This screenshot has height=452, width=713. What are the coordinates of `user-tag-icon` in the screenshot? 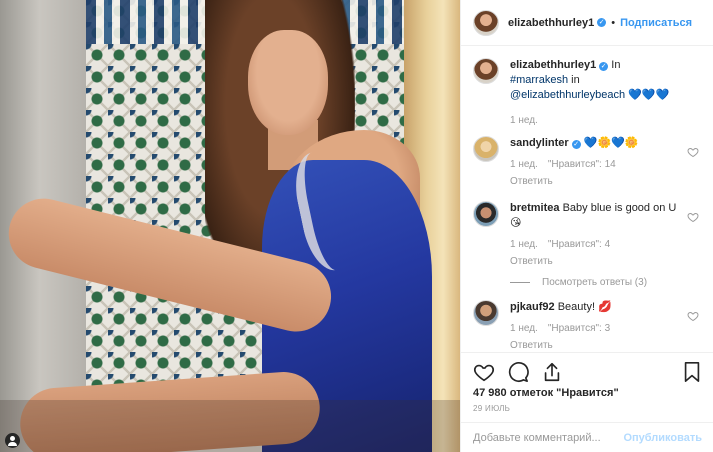 It's located at (12, 440).